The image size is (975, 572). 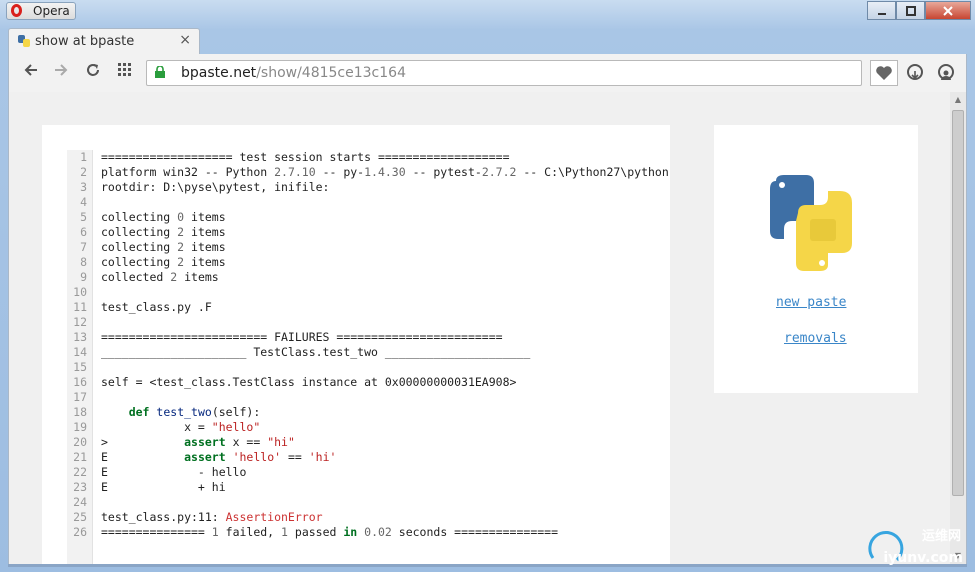 I want to click on title-bar: Opera, so click(x=487, y=12).